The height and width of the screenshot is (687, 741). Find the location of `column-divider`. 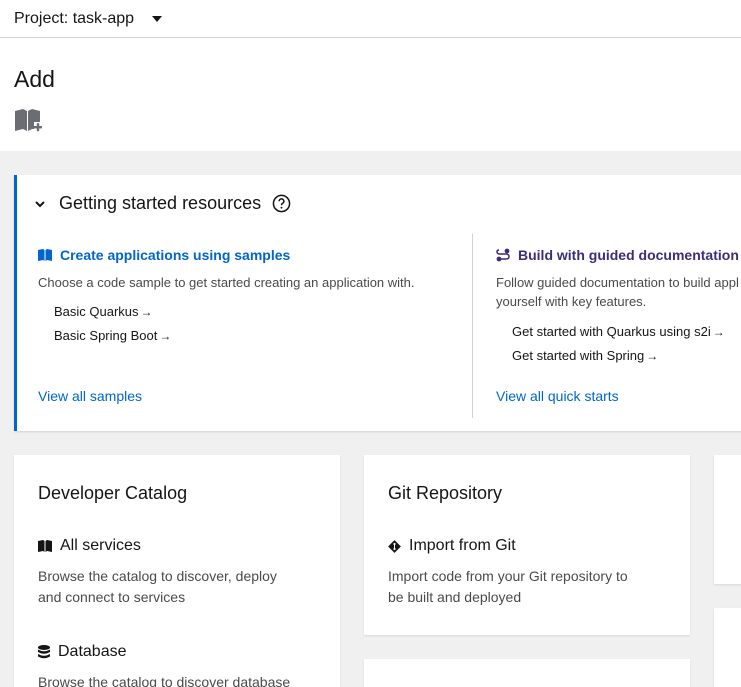

column-divider is located at coordinates (472, 326).